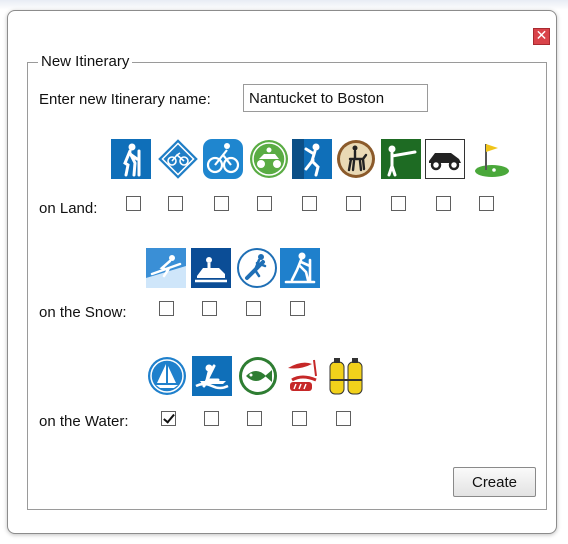 This screenshot has height=544, width=568. I want to click on create-button: Create, so click(494, 482).